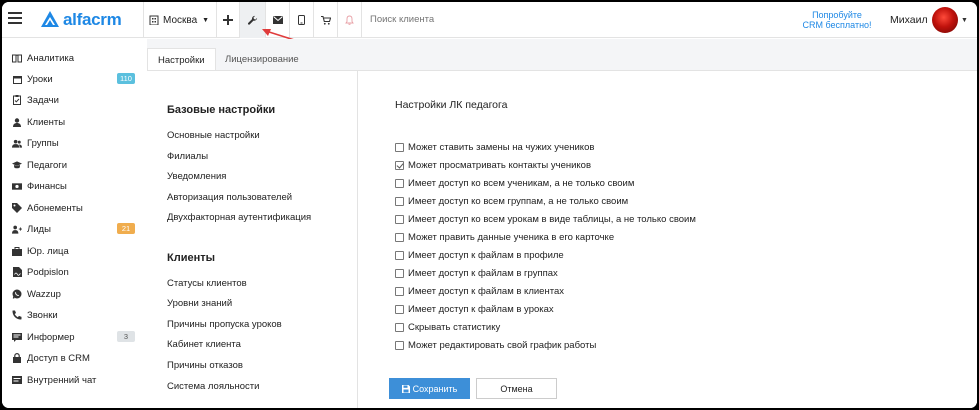  Describe the element at coordinates (451, 105) in the screenshot. I see `form-title: Настройки ЛК педагога` at that location.